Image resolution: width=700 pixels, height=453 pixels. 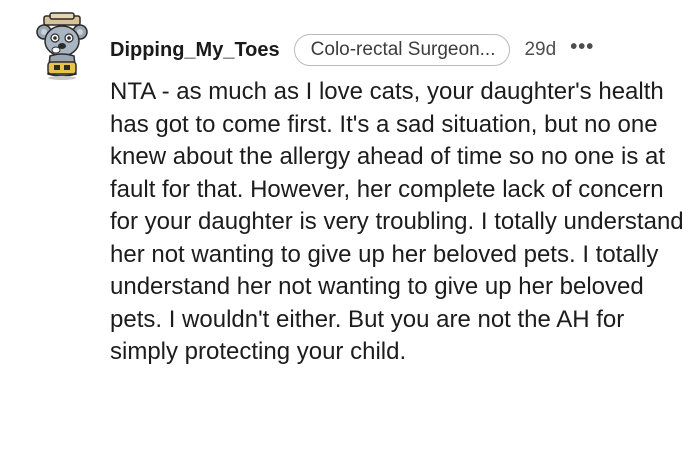 I want to click on username-link: Dipping_My_Toes, so click(x=195, y=50).